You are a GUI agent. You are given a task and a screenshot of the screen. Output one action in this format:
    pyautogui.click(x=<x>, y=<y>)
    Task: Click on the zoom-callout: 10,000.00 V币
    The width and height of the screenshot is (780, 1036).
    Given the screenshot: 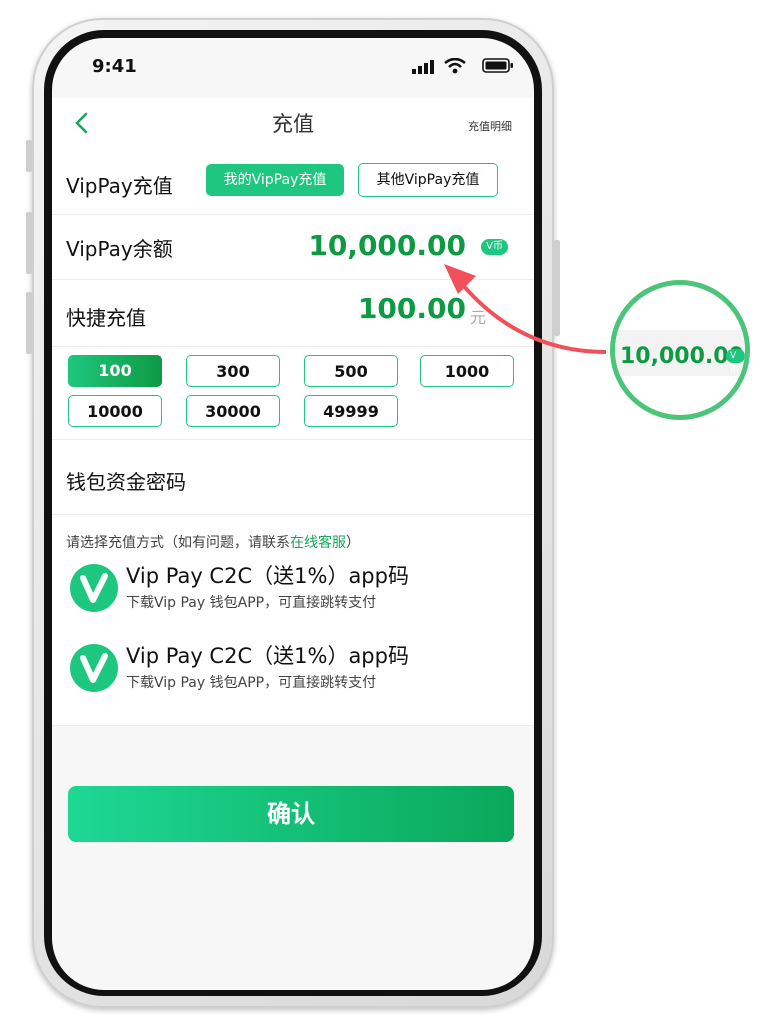 What is the action you would take?
    pyautogui.click(x=680, y=350)
    